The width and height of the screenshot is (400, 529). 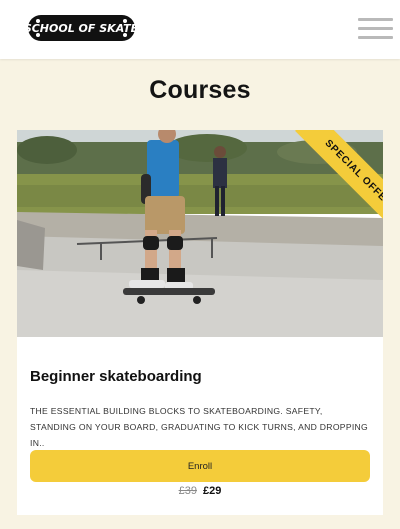 I want to click on price-row: £39 £29, so click(x=200, y=491).